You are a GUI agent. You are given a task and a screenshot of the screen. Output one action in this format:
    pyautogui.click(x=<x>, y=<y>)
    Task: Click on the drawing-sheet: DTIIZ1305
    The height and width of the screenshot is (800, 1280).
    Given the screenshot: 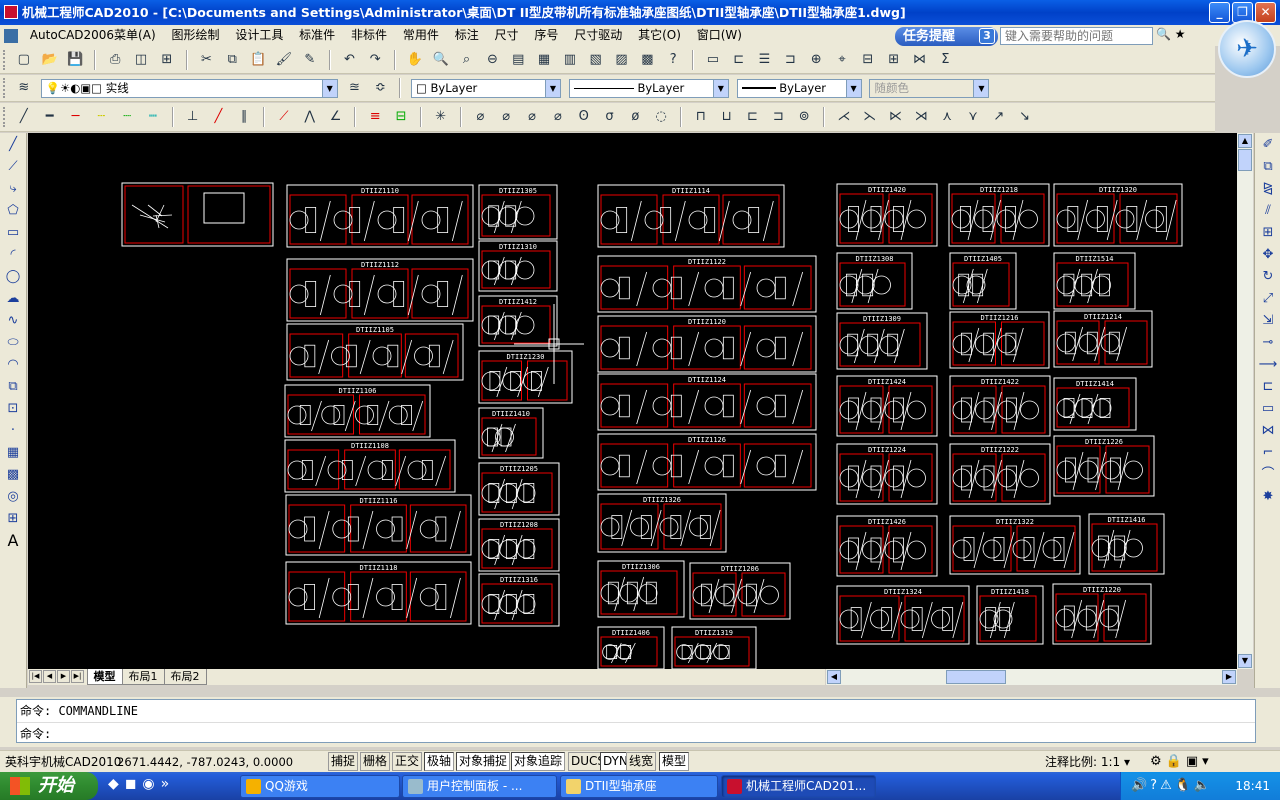 What is the action you would take?
    pyautogui.click(x=518, y=212)
    